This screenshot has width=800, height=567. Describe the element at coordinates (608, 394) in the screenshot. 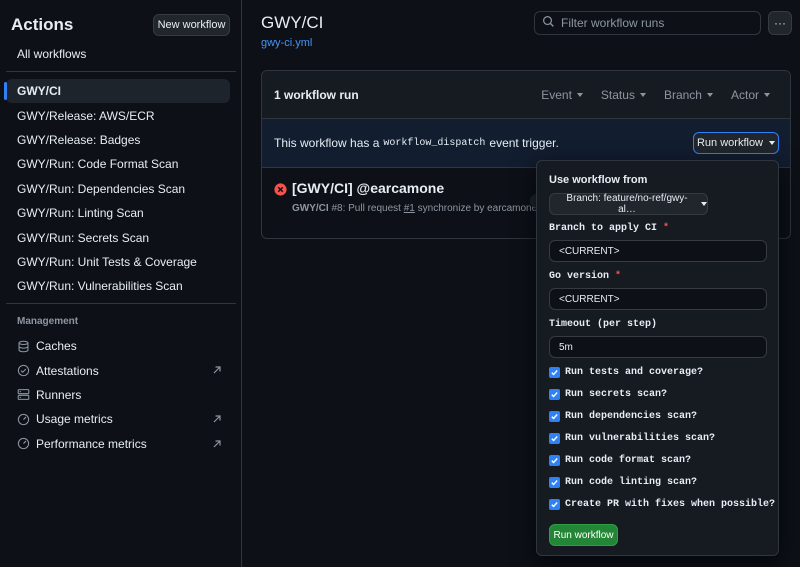

I see `checkbox-secrets-scan: Run secrets scan?` at that location.